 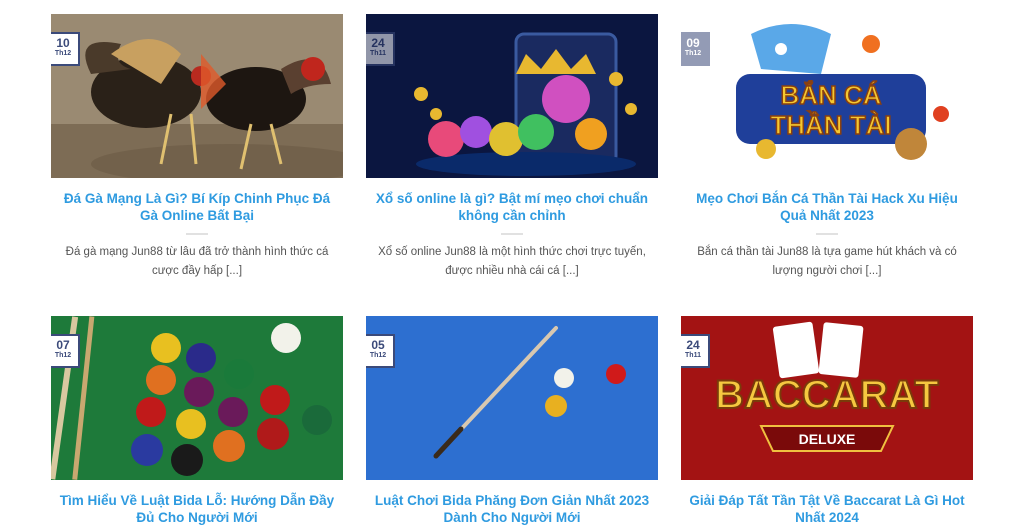 I want to click on billiard-cue-image, so click(x=512, y=398).